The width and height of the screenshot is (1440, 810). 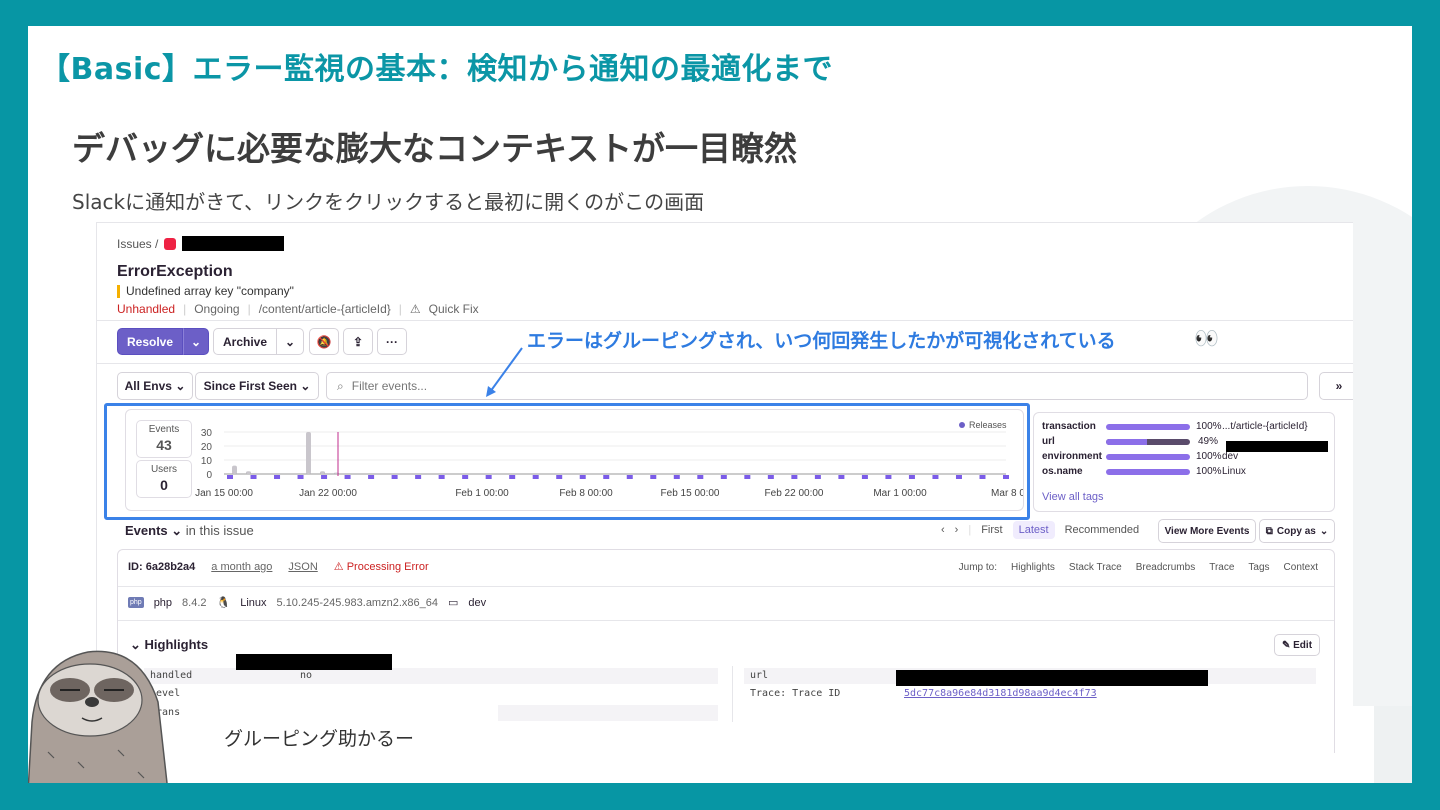 What do you see at coordinates (1206, 338) in the screenshot?
I see `eyes-emoji: 👀` at bounding box center [1206, 338].